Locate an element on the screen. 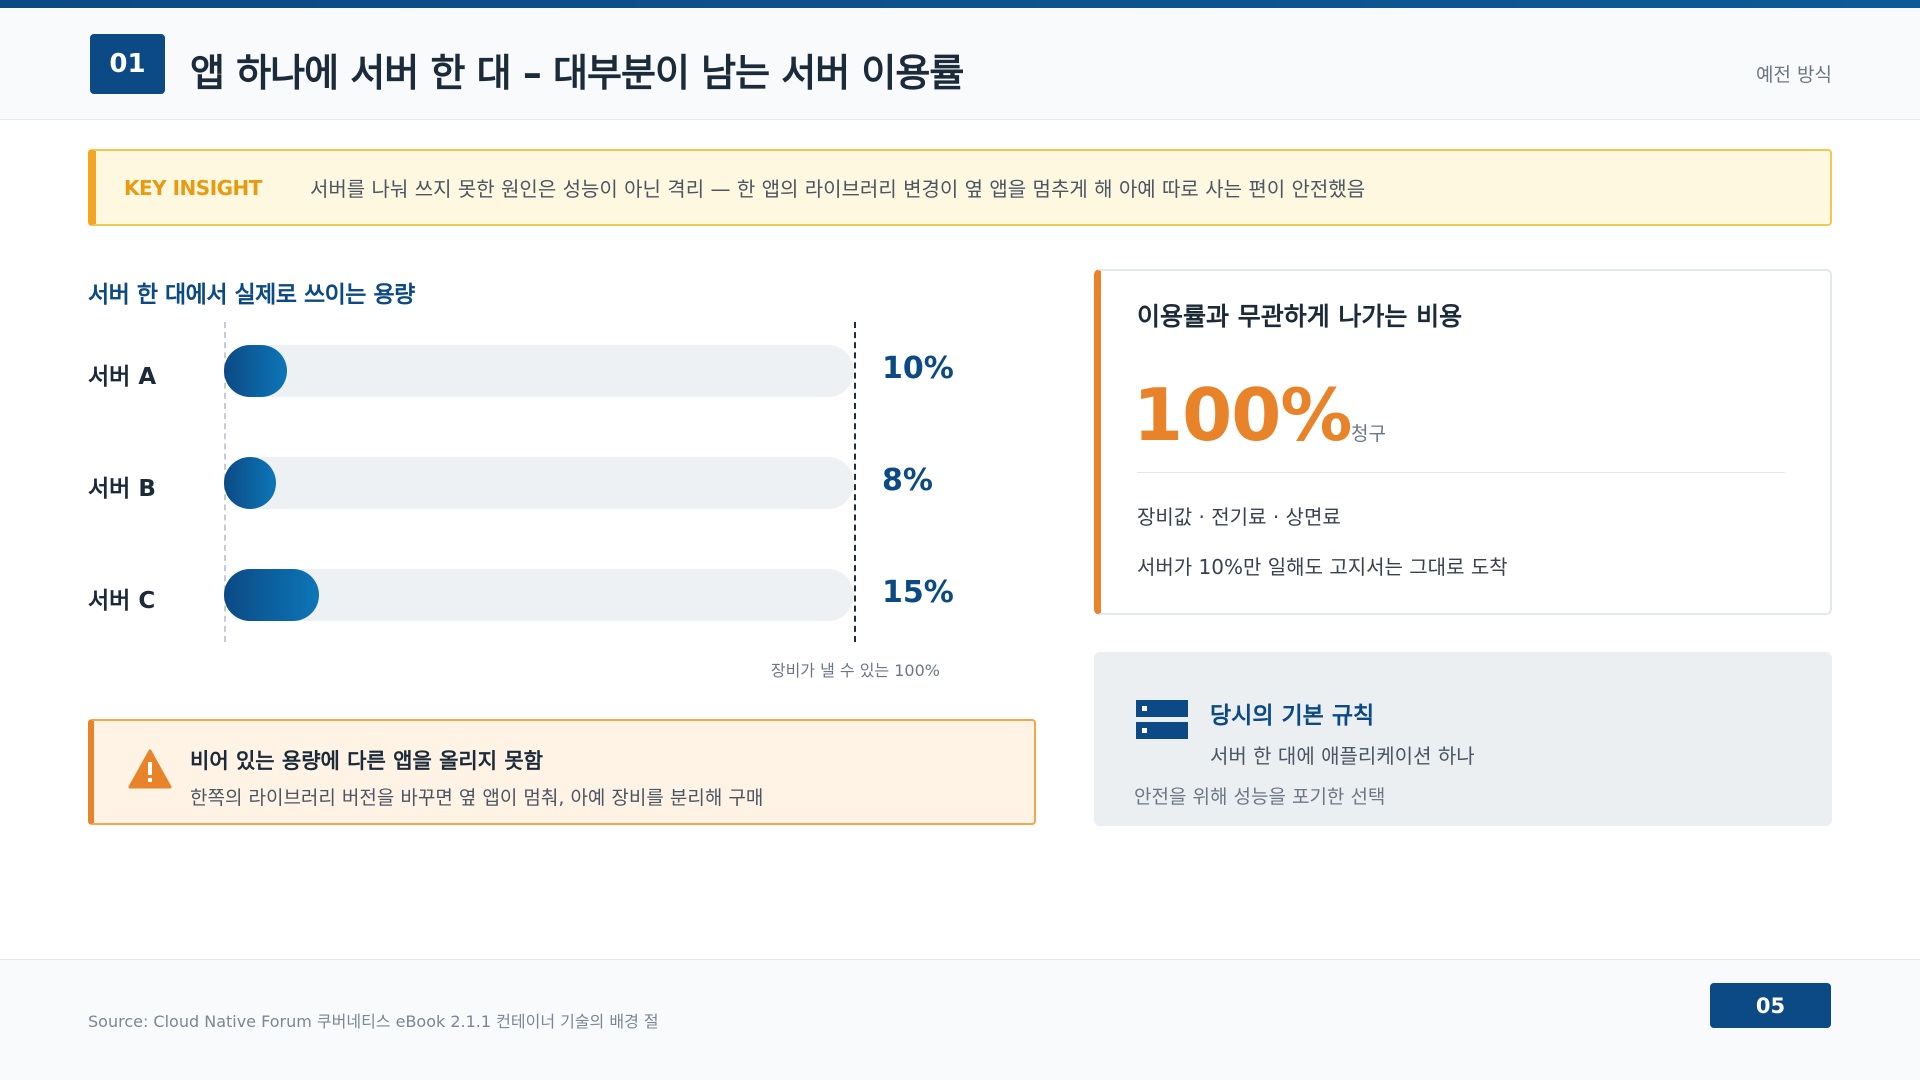 The height and width of the screenshot is (1080, 1920). header: 01 앱 하나에 서버 한 대 – 대부분이 남는 서버 이용률 예전 방식 is located at coordinates (960, 64).